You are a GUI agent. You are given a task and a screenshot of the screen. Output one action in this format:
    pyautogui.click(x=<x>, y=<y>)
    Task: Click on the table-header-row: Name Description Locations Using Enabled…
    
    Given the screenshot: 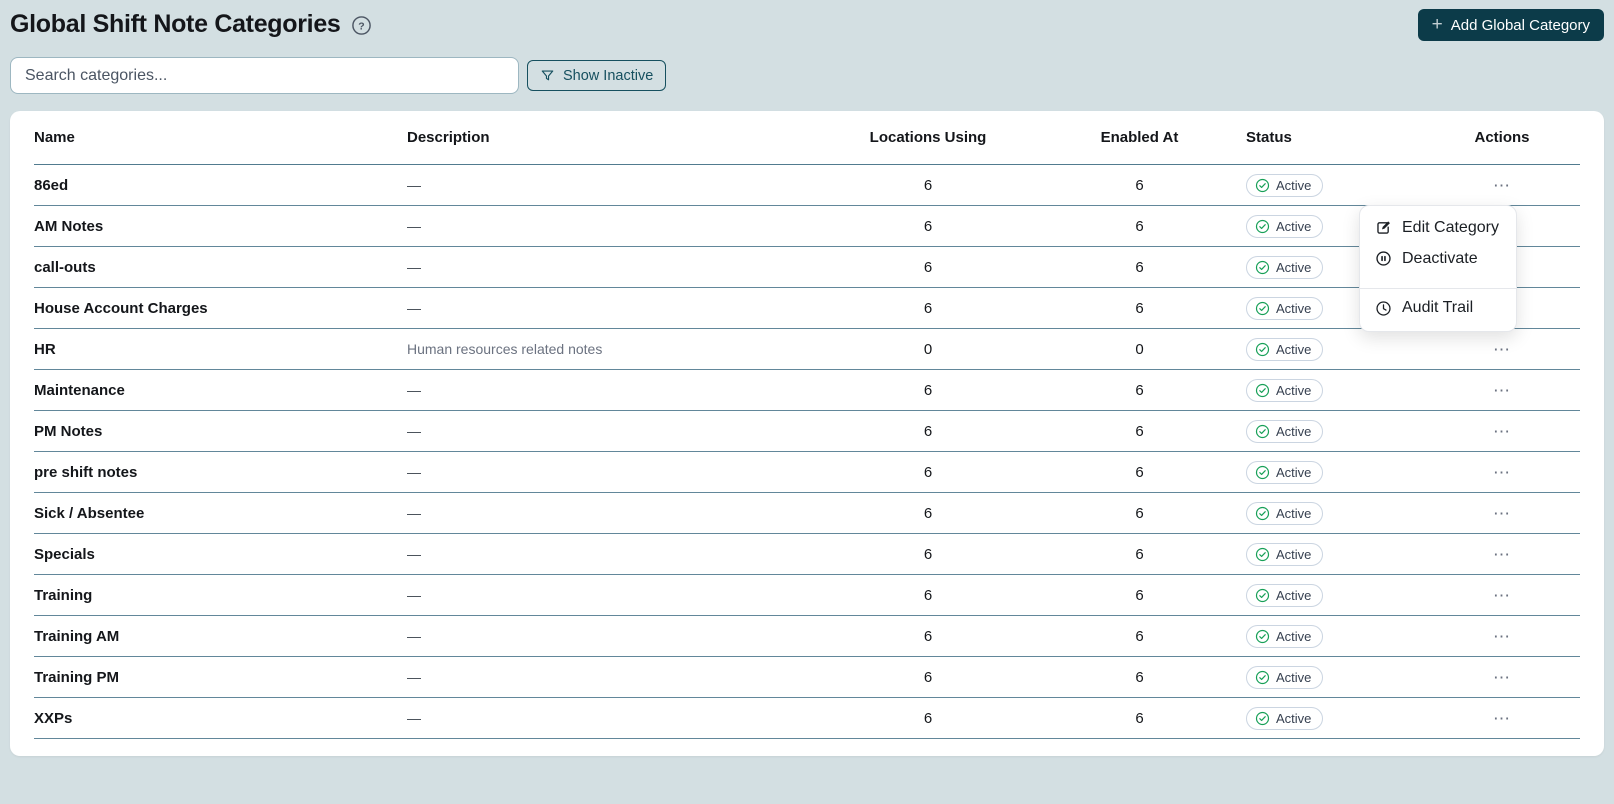 What is the action you would take?
    pyautogui.click(x=807, y=138)
    